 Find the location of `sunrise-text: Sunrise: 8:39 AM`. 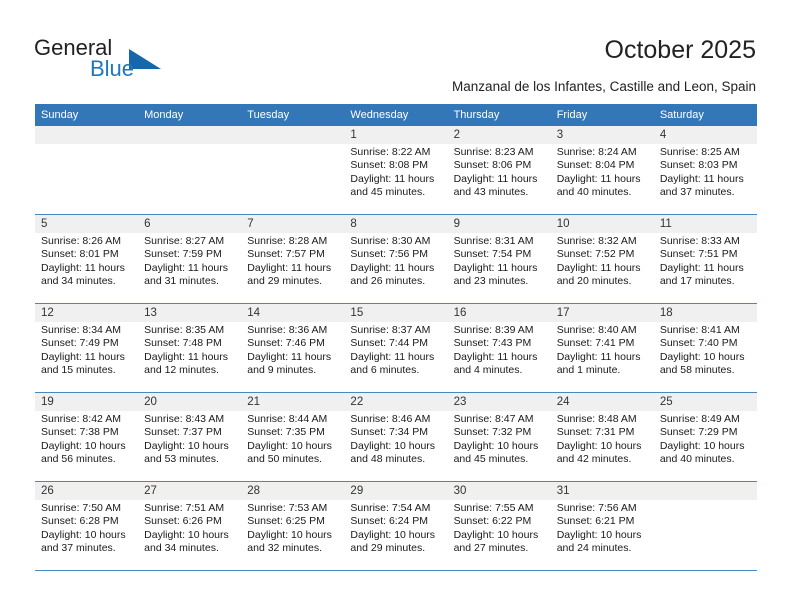

sunrise-text: Sunrise: 8:39 AM is located at coordinates (493, 330).